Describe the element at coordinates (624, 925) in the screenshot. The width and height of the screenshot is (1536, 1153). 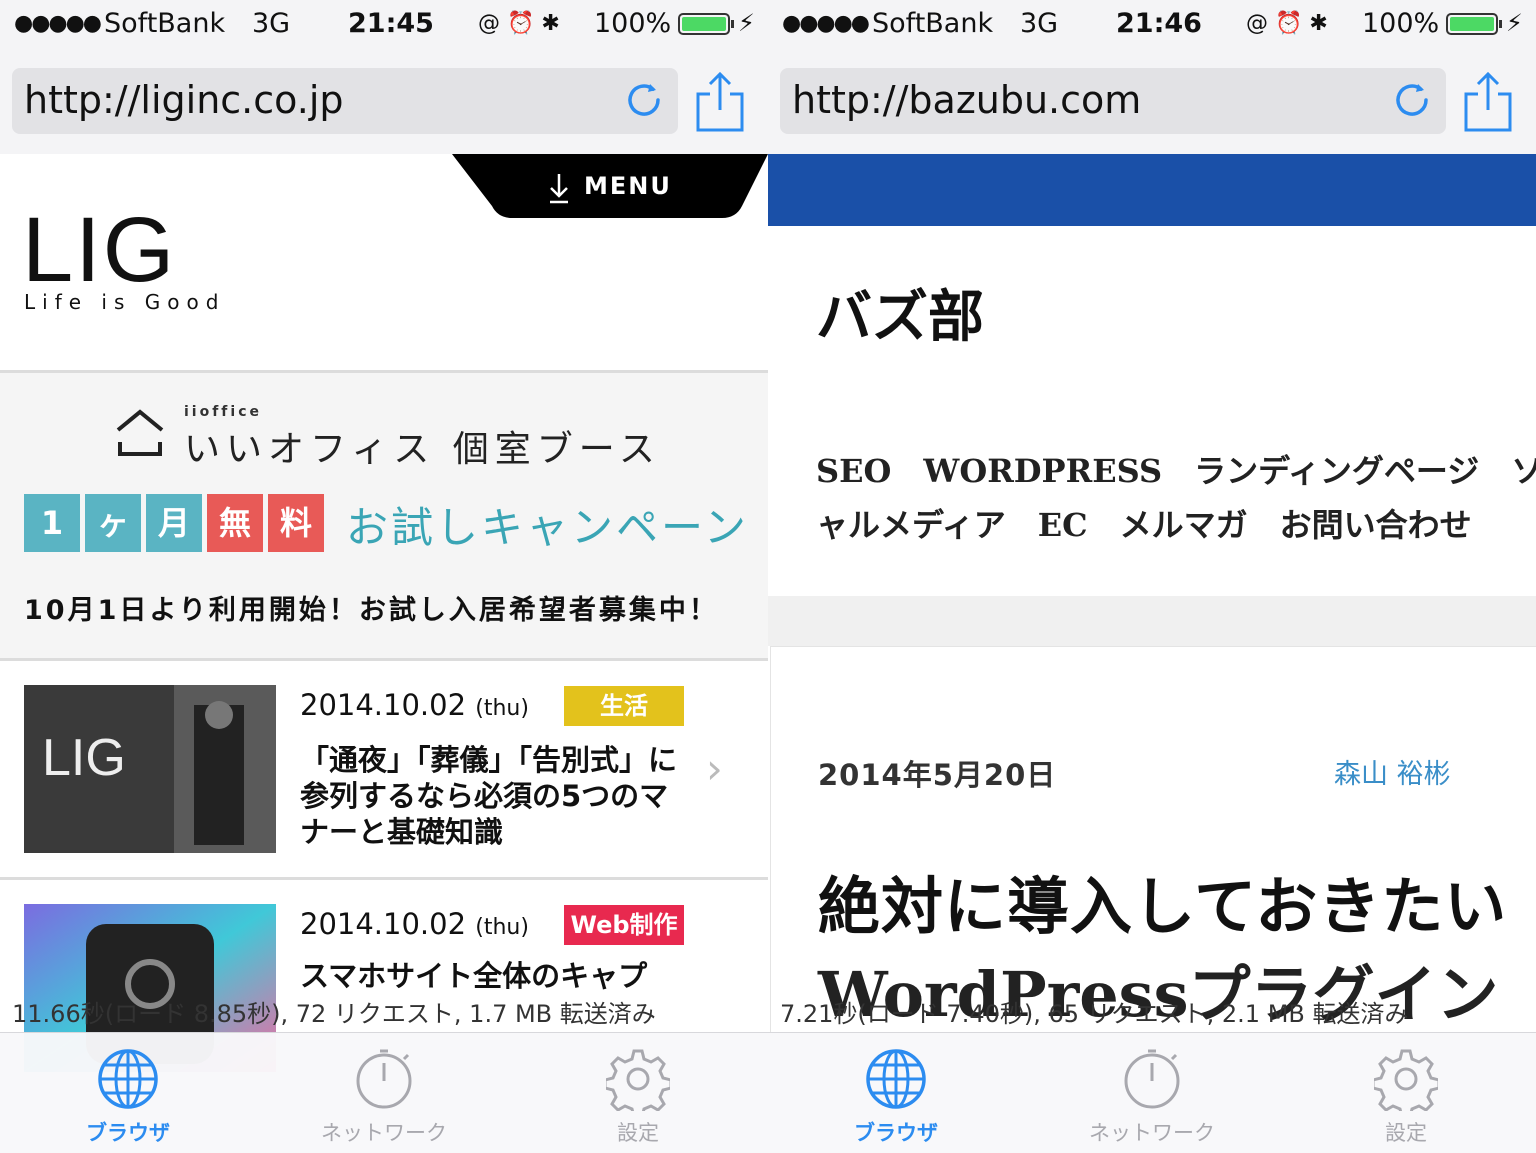
I see `category-badge: Web制作` at that location.